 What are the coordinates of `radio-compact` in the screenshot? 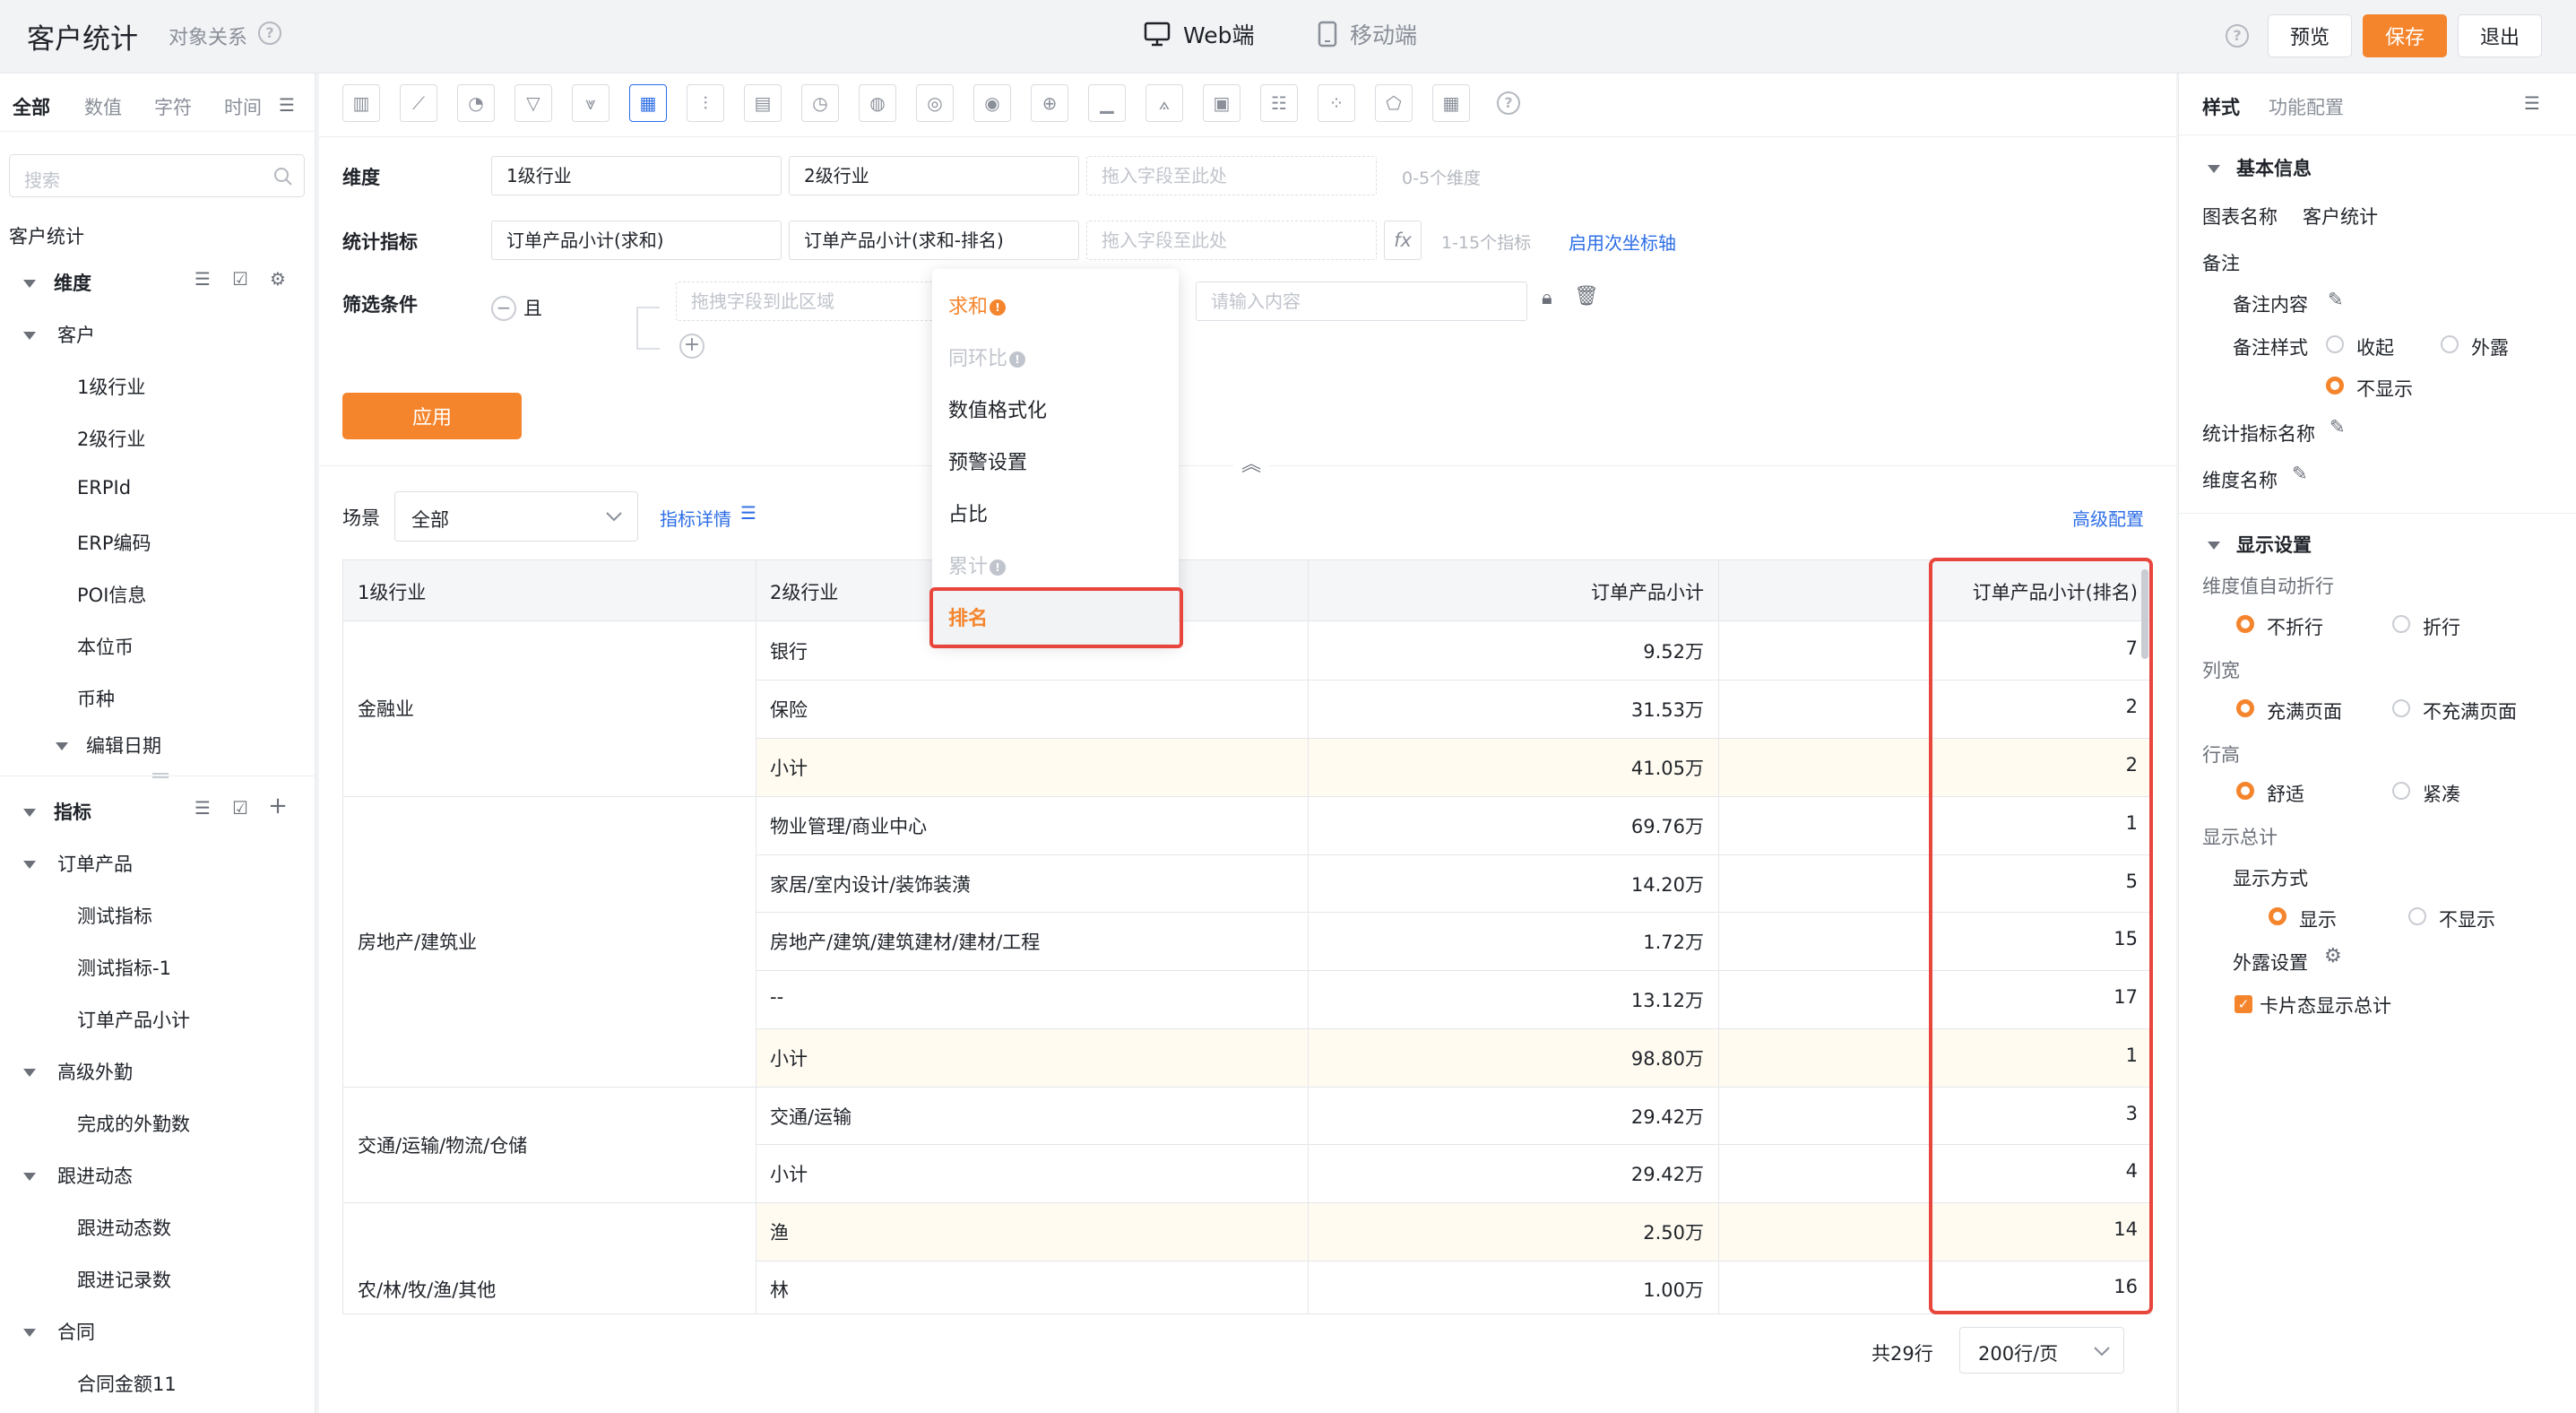 It's located at (2401, 791).